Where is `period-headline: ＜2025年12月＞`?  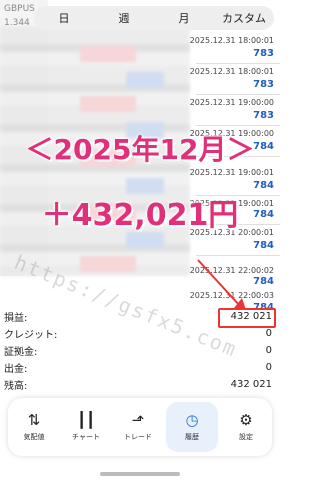
period-headline: ＜2025年12月＞ is located at coordinates (140, 149).